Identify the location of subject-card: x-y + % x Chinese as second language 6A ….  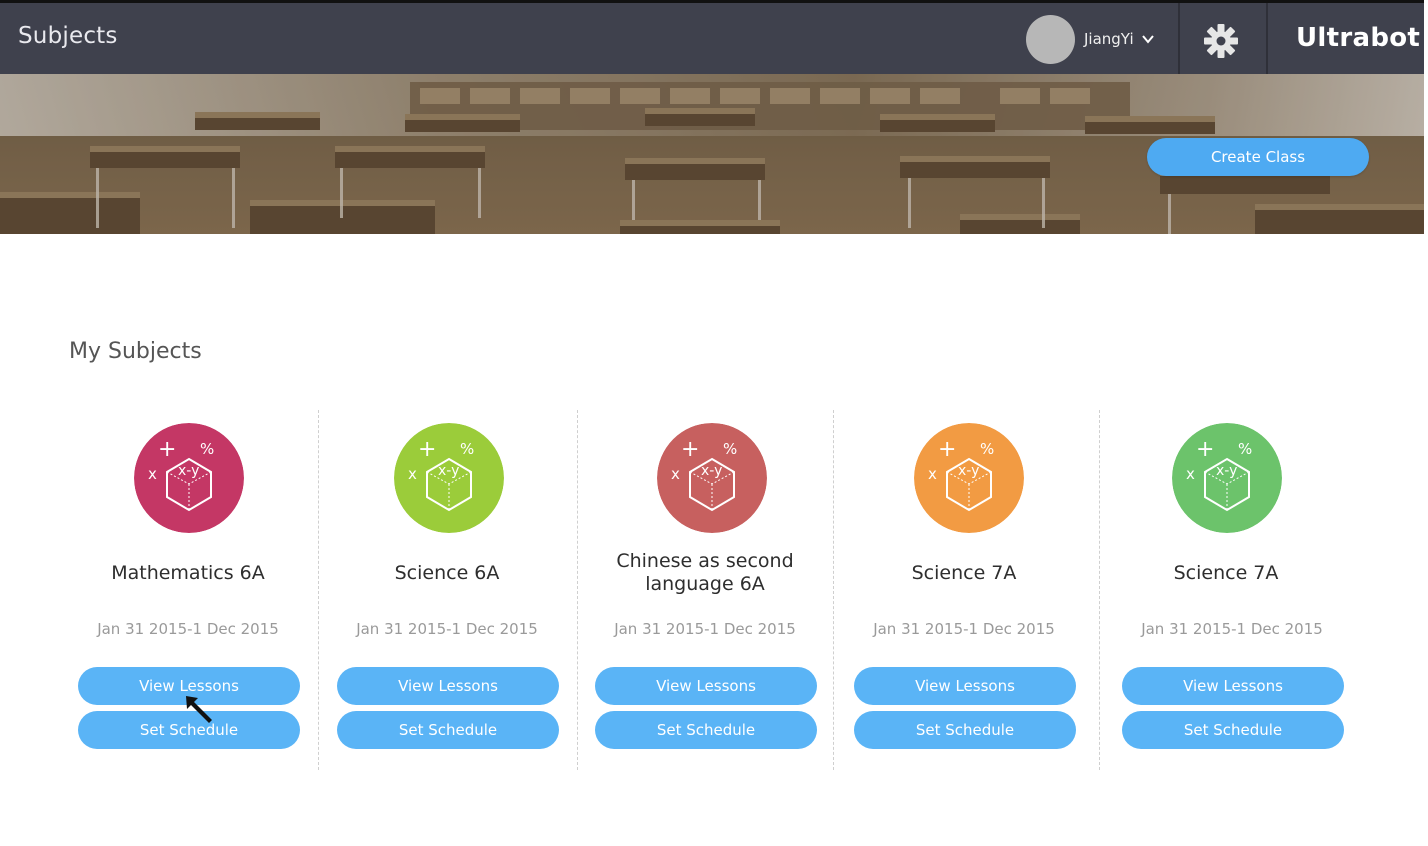
(706, 590).